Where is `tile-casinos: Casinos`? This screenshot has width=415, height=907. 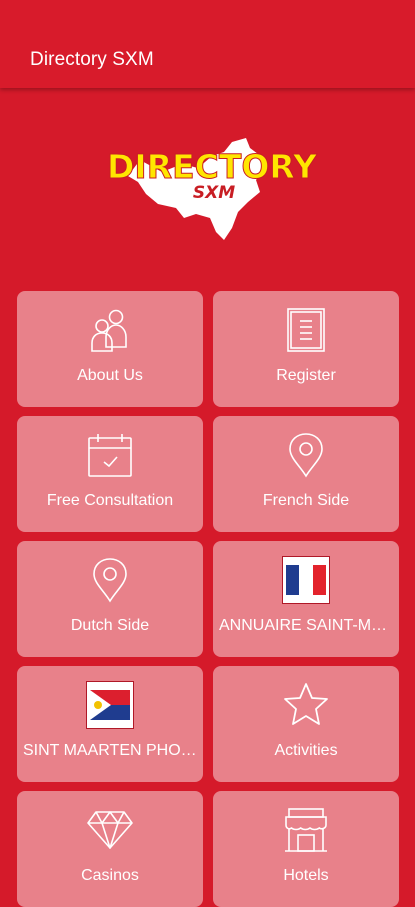 tile-casinos: Casinos is located at coordinates (110, 849).